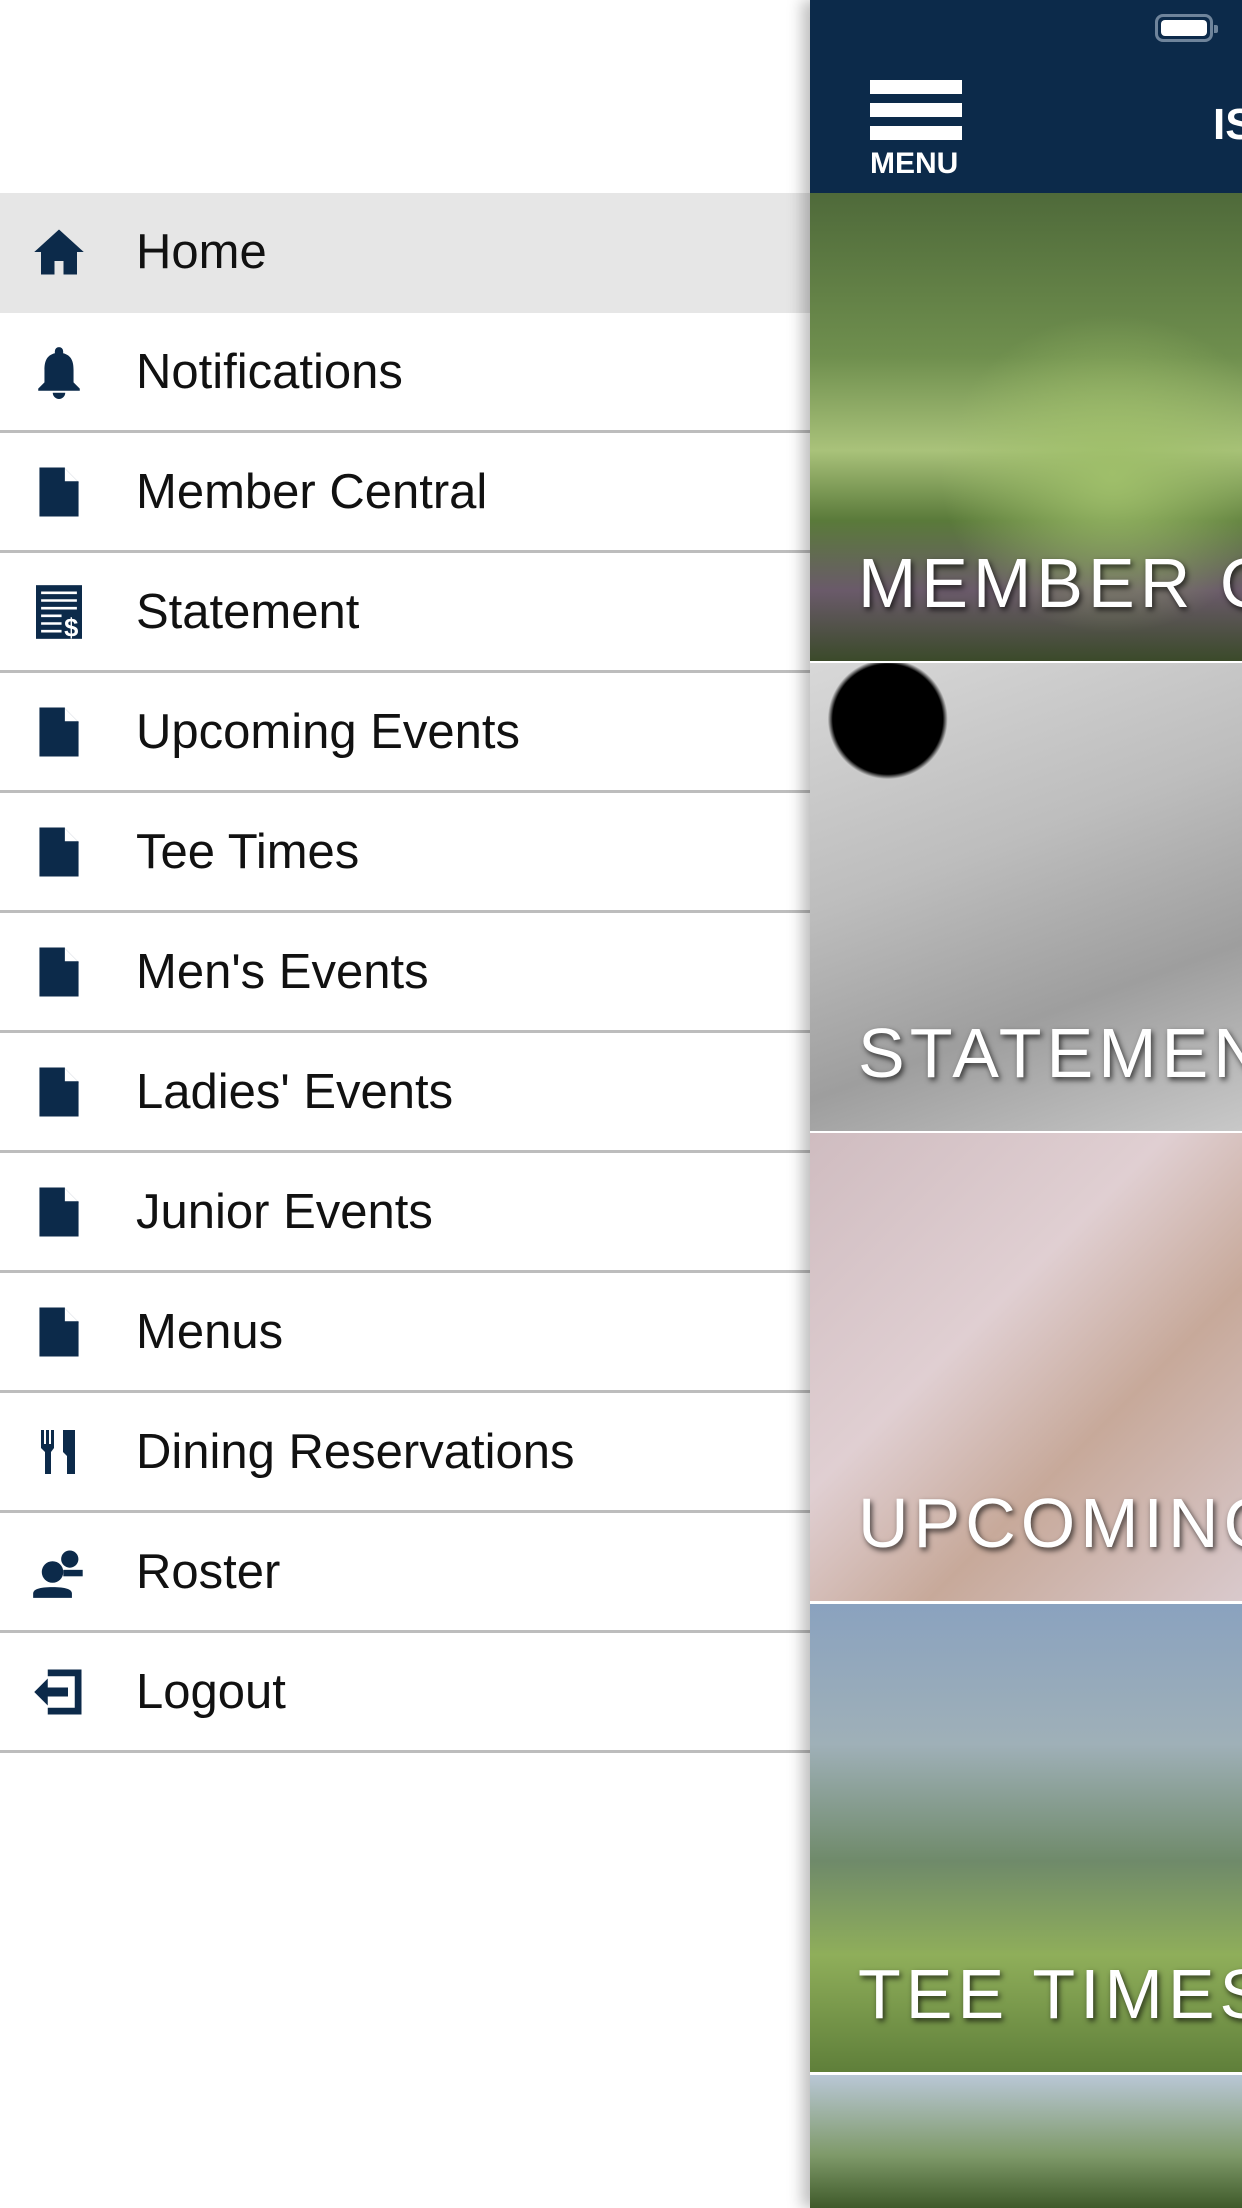 This screenshot has height=2208, width=1242. I want to click on menu-item-home: Home, so click(405, 253).